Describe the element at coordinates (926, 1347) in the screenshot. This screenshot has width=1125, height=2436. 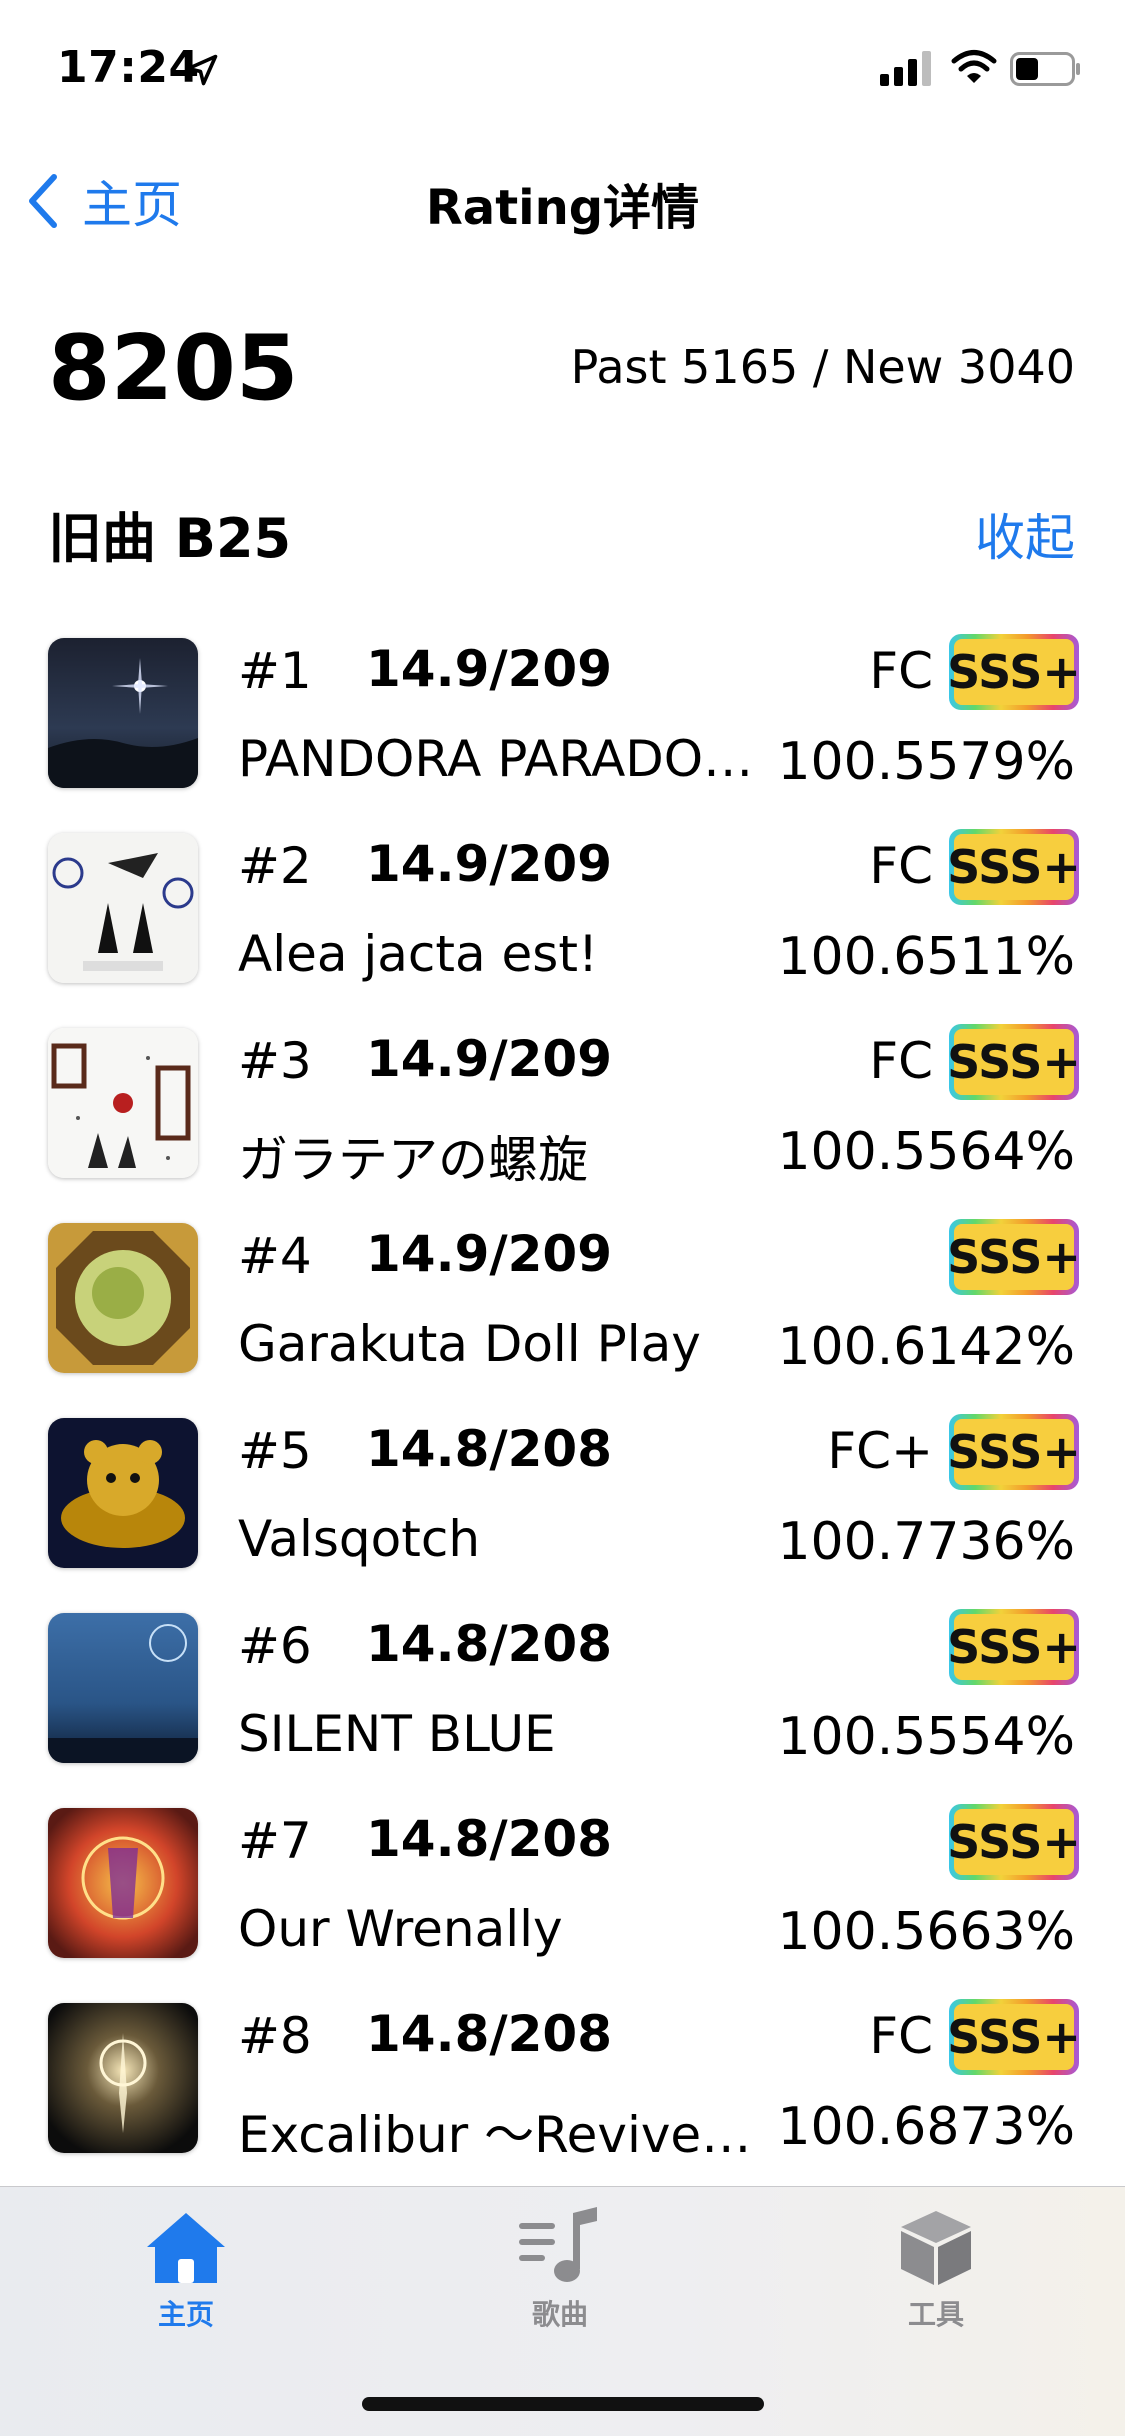
I see `song-accuracy: 100.6142%` at that location.